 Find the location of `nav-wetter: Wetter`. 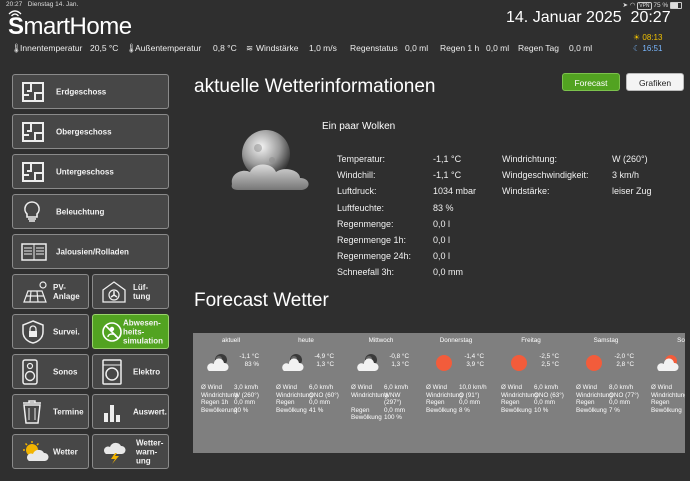

nav-wetter: Wetter is located at coordinates (50, 451).